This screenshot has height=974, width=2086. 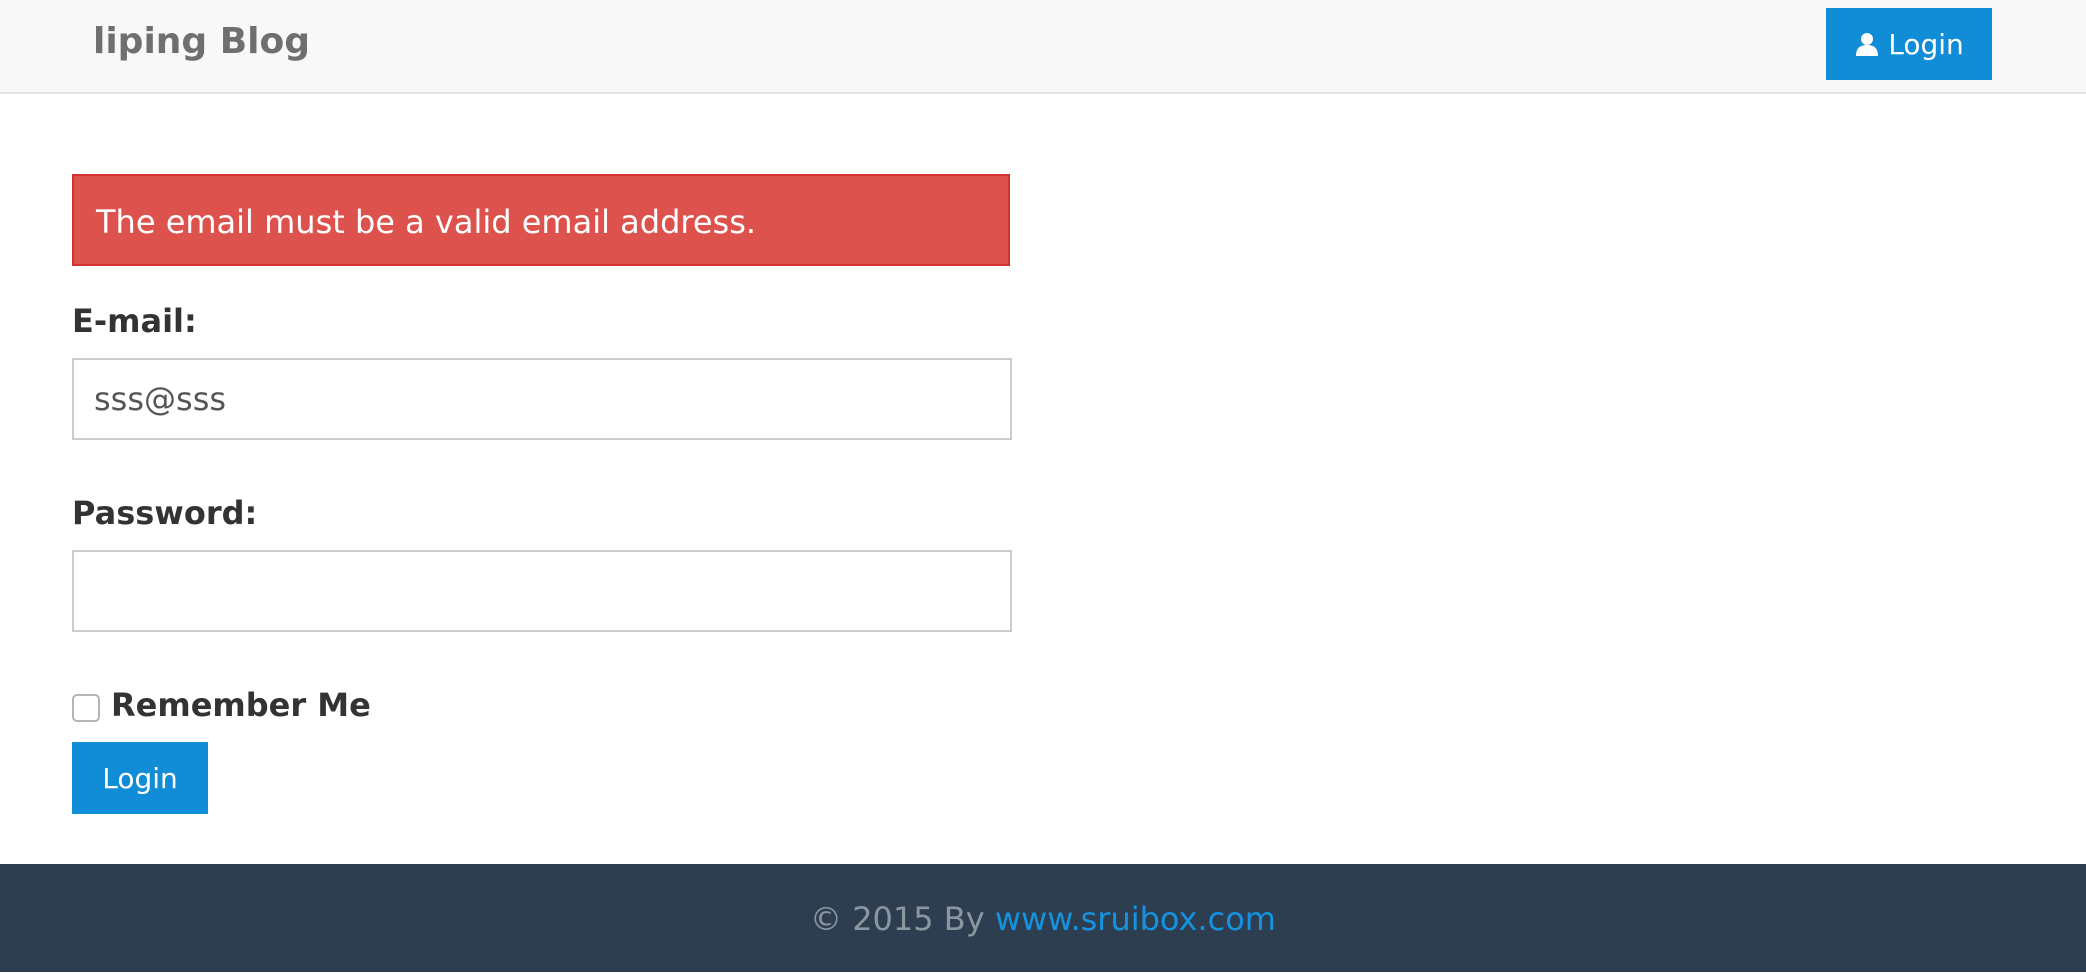 I want to click on password-label: Password:, so click(x=165, y=513).